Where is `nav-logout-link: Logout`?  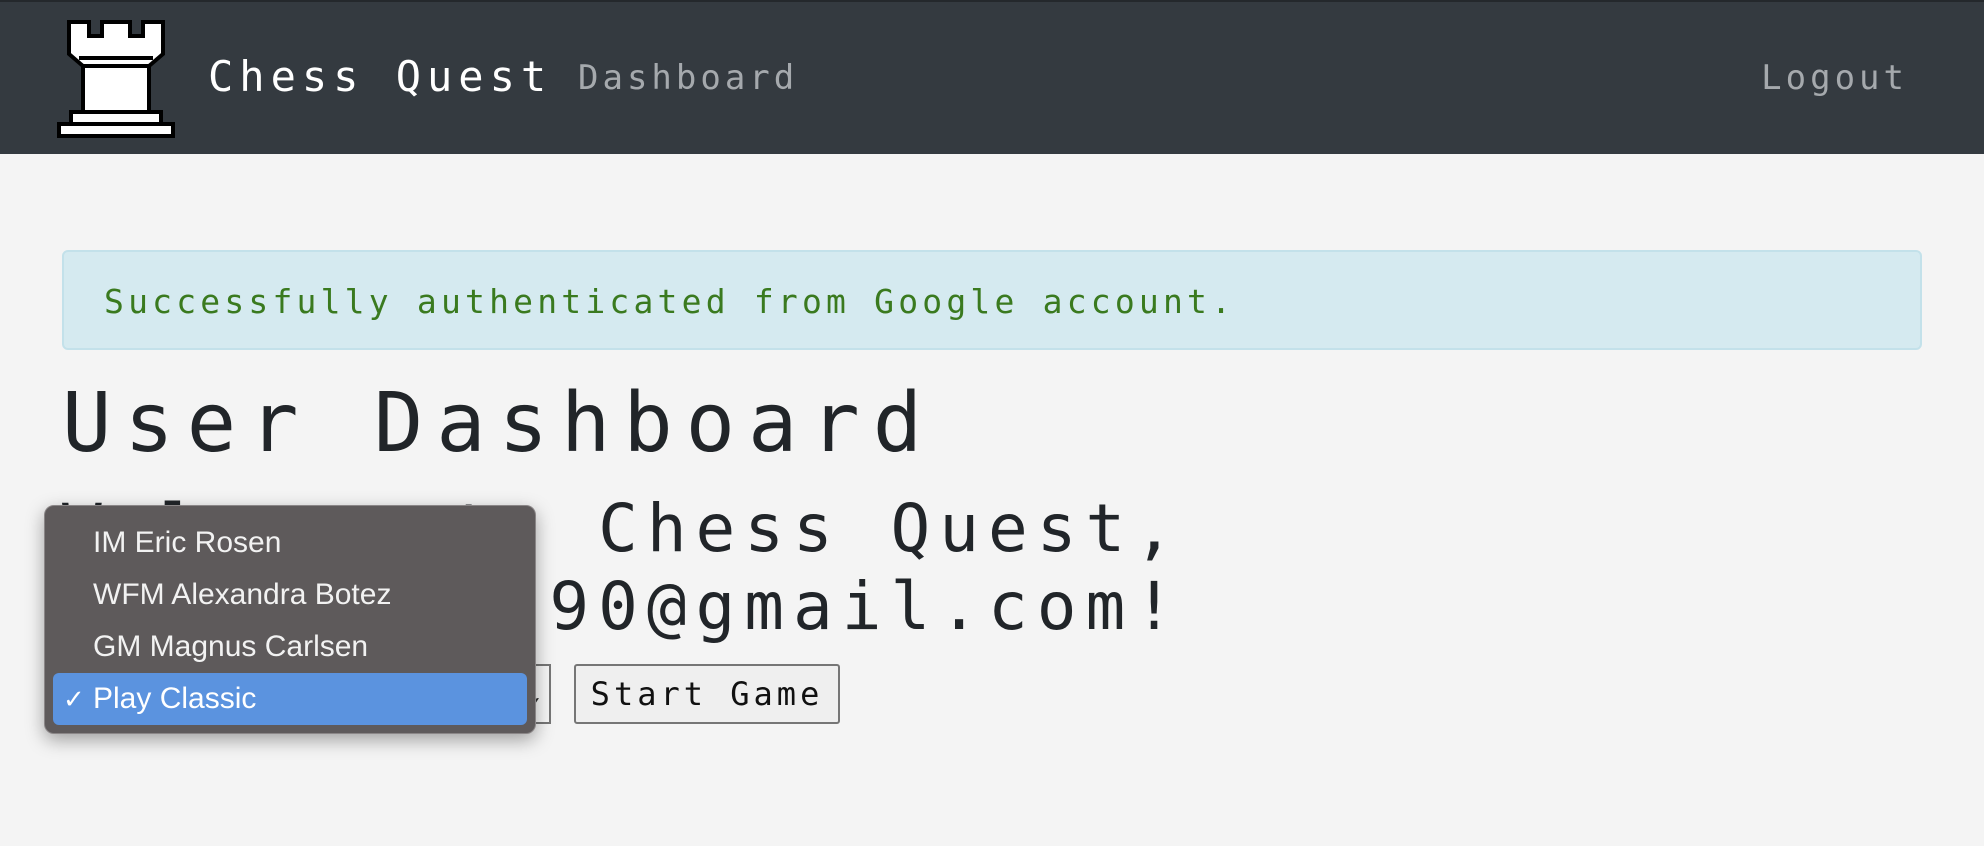
nav-logout-link: Logout is located at coordinates (1834, 78).